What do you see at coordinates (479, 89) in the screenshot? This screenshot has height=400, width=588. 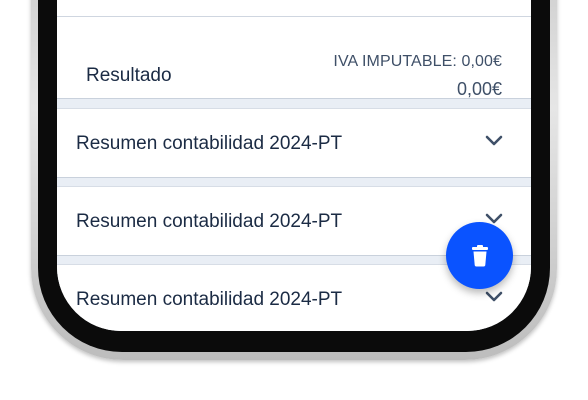 I see `result-total: 0,00€` at bounding box center [479, 89].